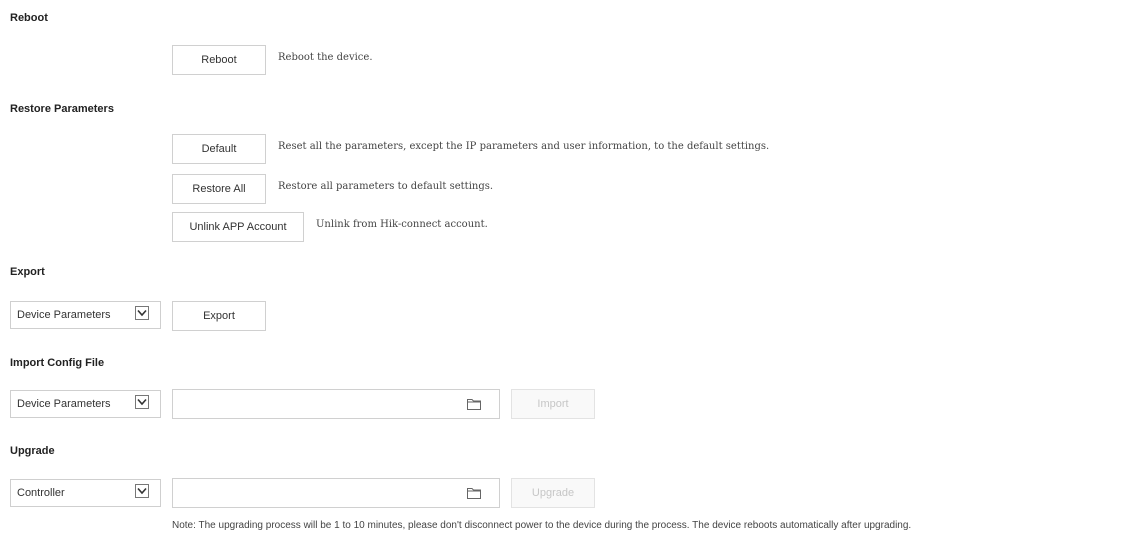  What do you see at coordinates (402, 224) in the screenshot?
I see `unlink-description: Unlink from Hik-connect account.` at bounding box center [402, 224].